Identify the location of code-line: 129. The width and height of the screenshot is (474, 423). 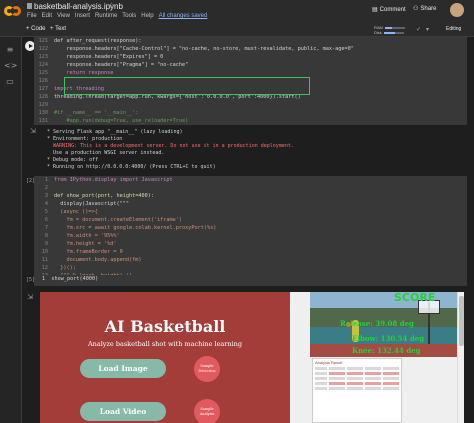
(43, 105).